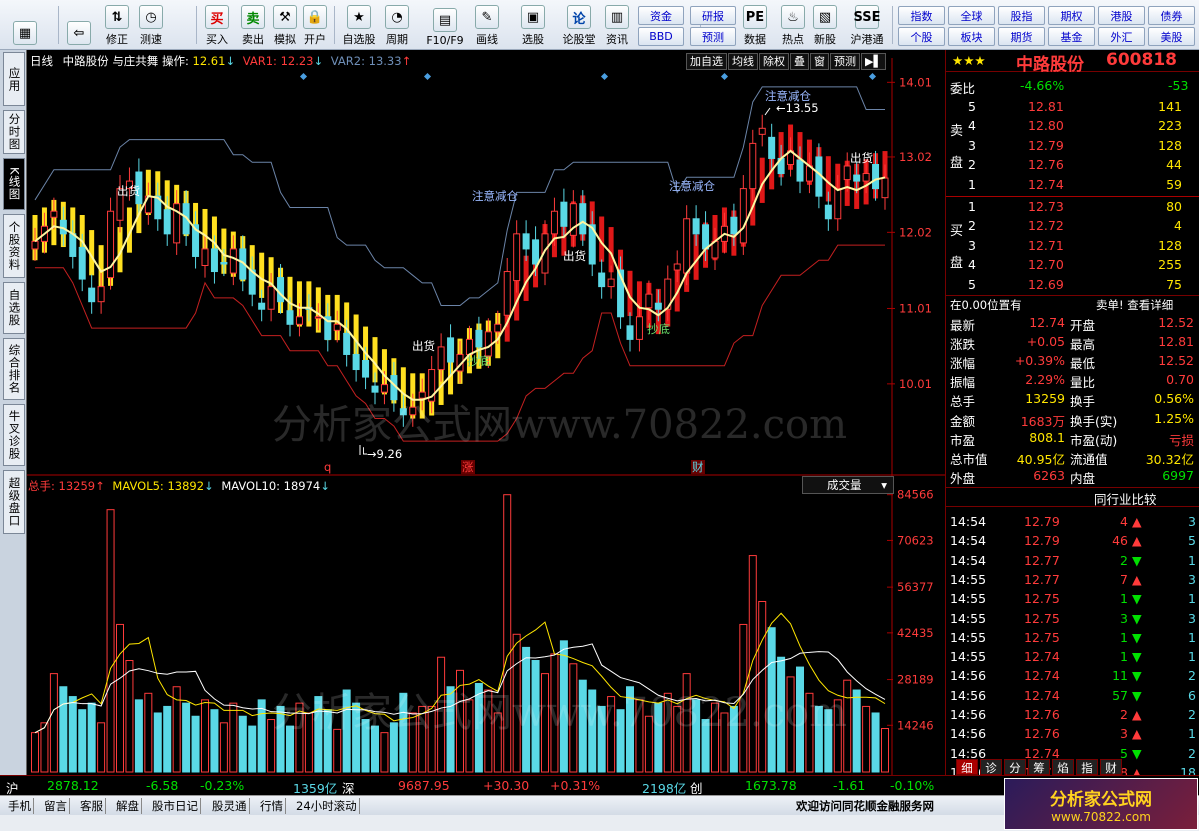  Describe the element at coordinates (14, 308) in the screenshot. I see `left-tab-4: 自选股` at that location.